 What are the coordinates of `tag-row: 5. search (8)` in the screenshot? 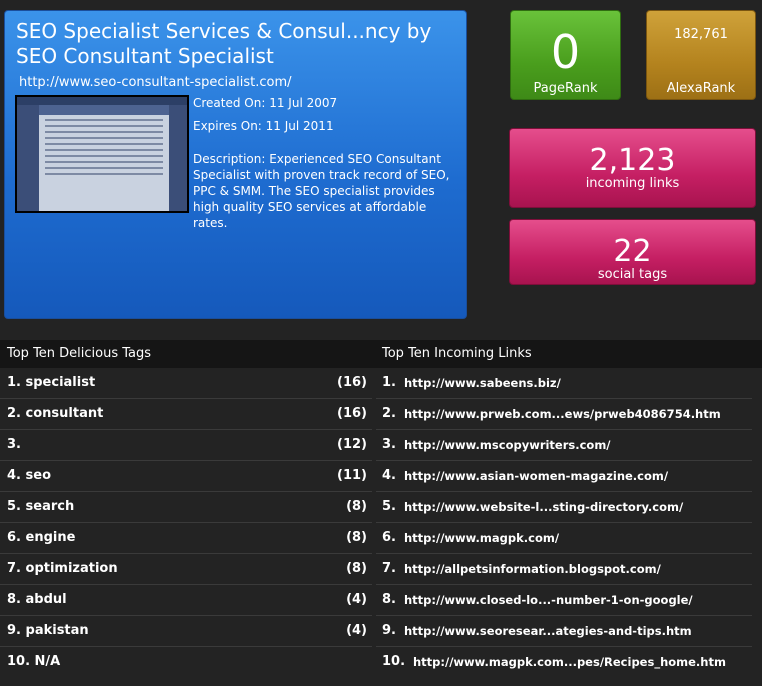 It's located at (186, 507).